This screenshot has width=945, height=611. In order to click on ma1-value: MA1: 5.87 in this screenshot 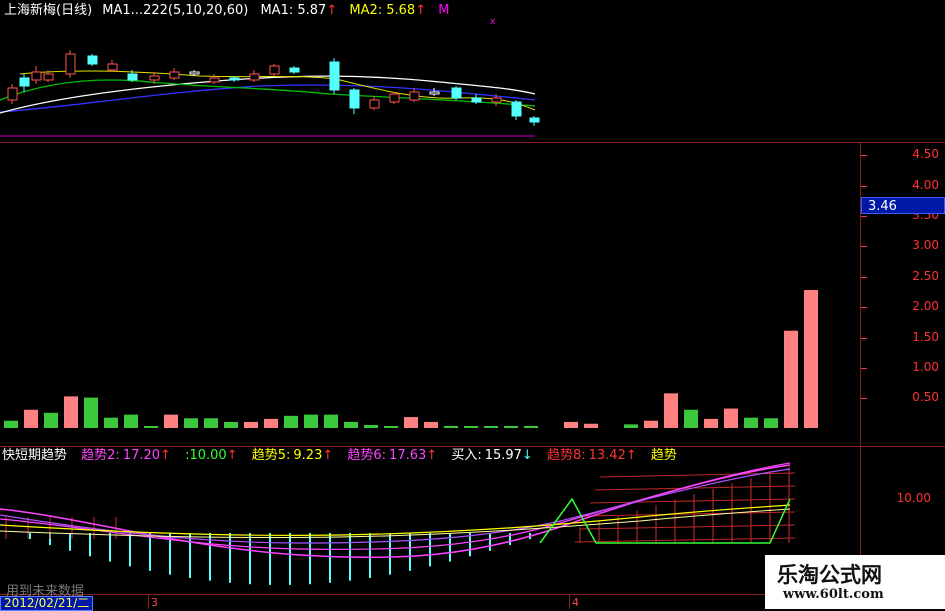, I will do `click(293, 10)`.